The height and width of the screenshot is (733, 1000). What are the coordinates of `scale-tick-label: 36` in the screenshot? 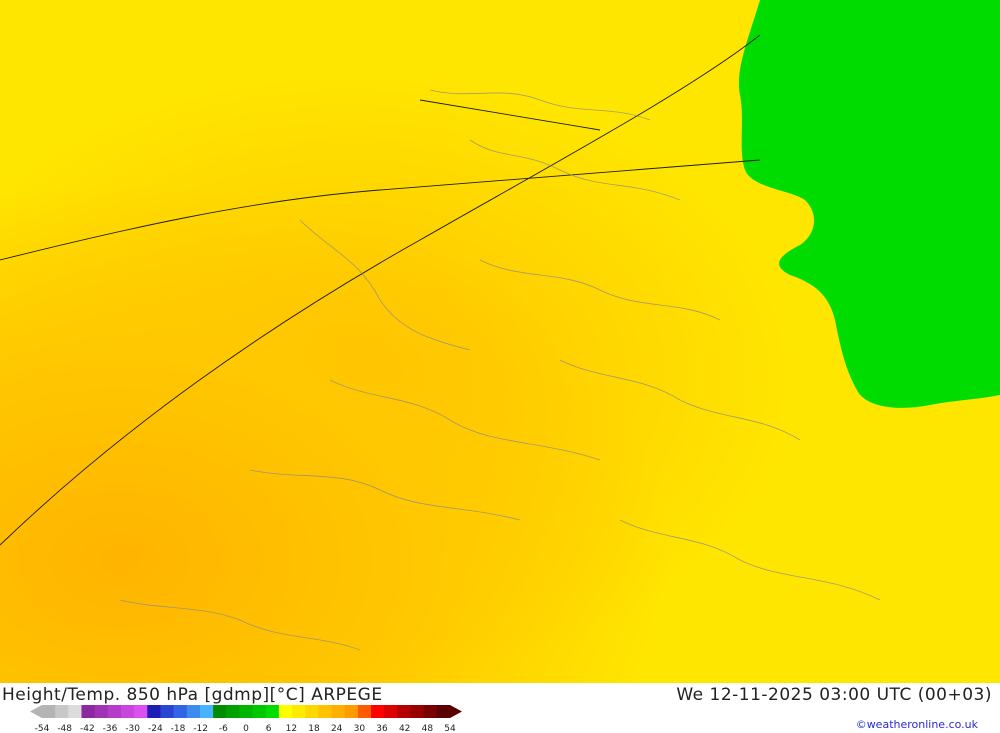 It's located at (382, 728).